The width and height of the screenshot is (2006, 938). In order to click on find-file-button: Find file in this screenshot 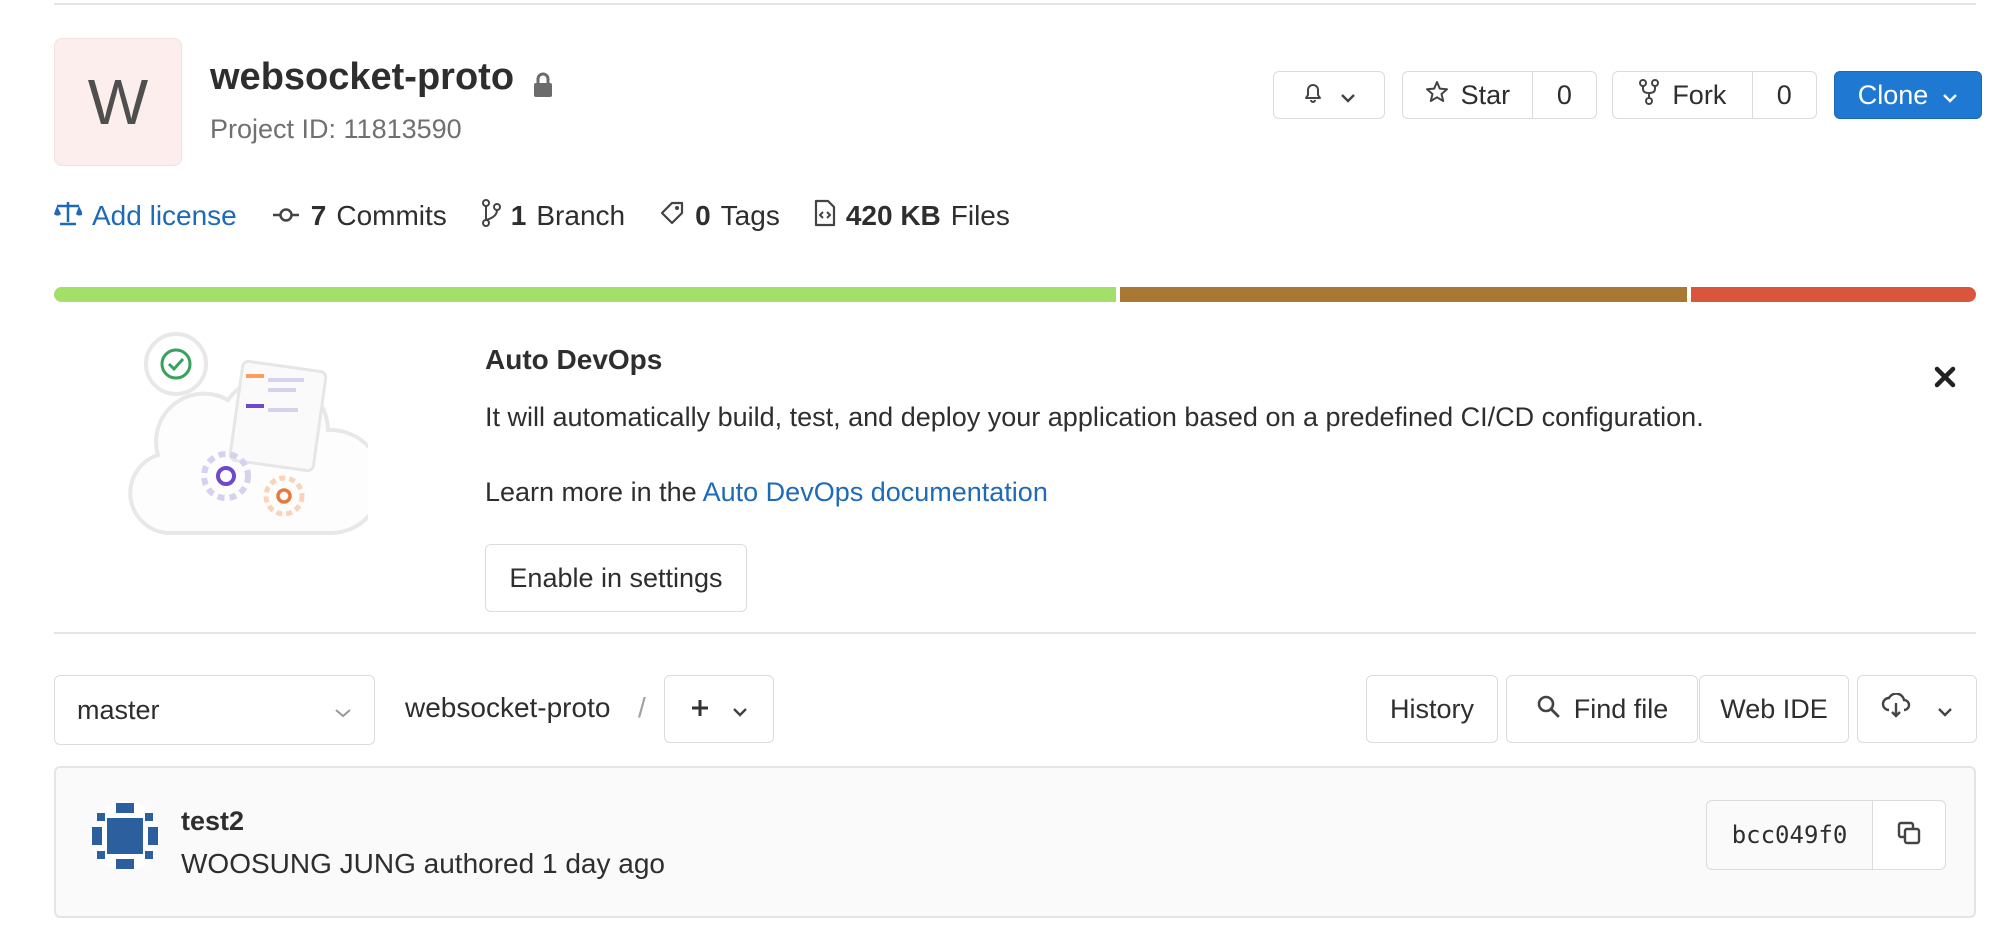, I will do `click(1602, 709)`.